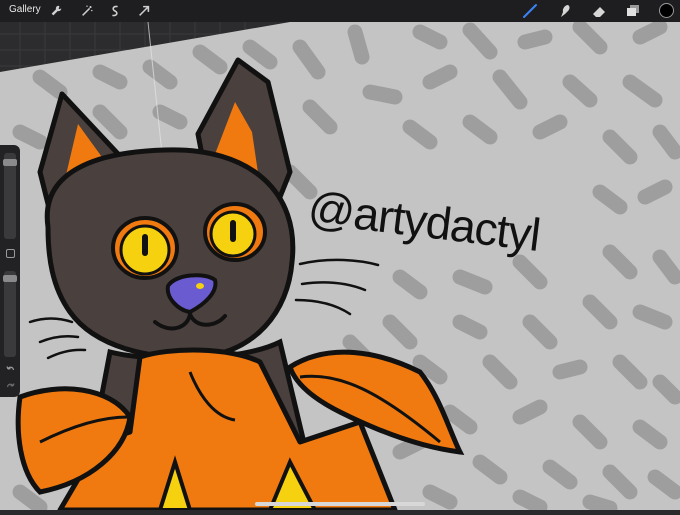 The height and width of the screenshot is (515, 680). I want to click on selection-icon, so click(115, 11).